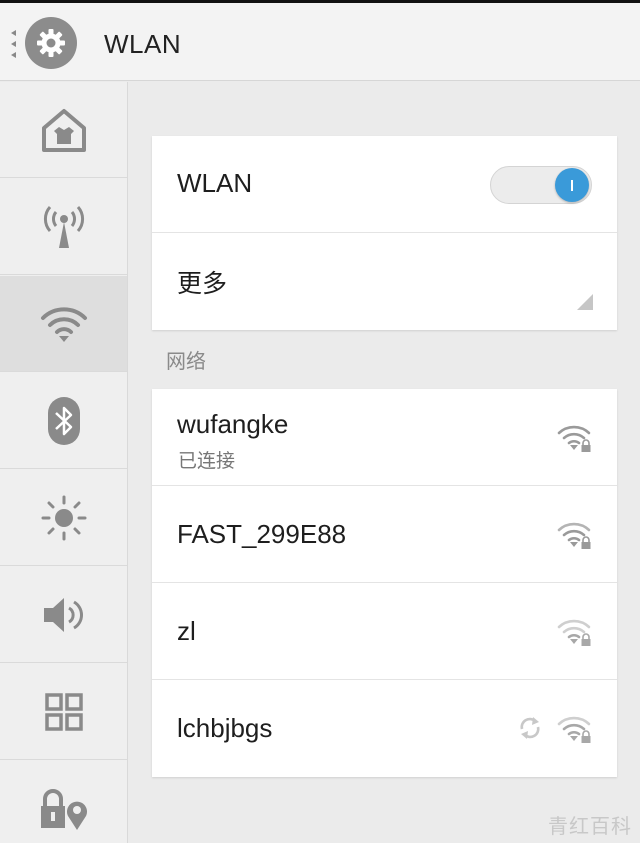 This screenshot has height=843, width=640. I want to click on home-icon, so click(63, 130).